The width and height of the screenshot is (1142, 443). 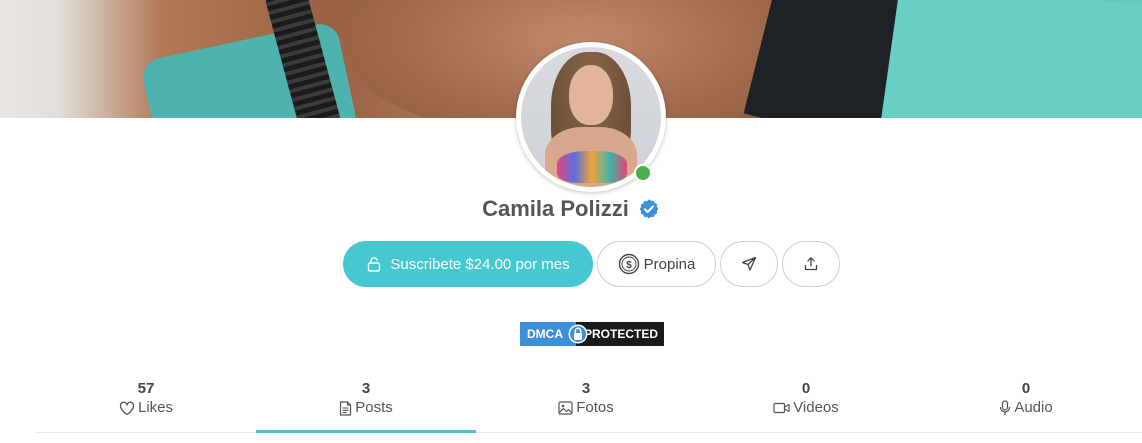 What do you see at coordinates (1005, 408) in the screenshot?
I see `microphone-icon` at bounding box center [1005, 408].